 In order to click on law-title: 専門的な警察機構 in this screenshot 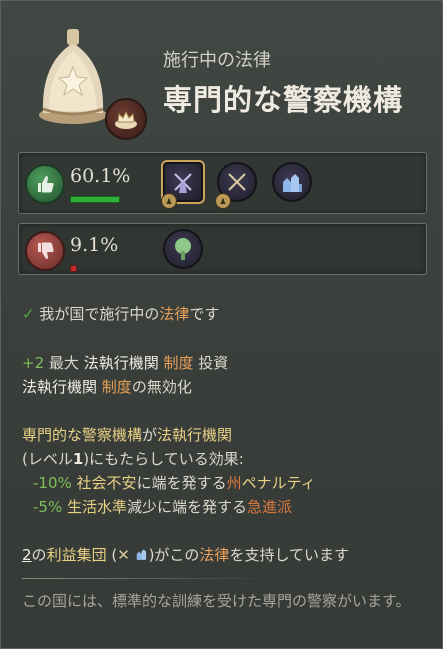, I will do `click(283, 100)`.